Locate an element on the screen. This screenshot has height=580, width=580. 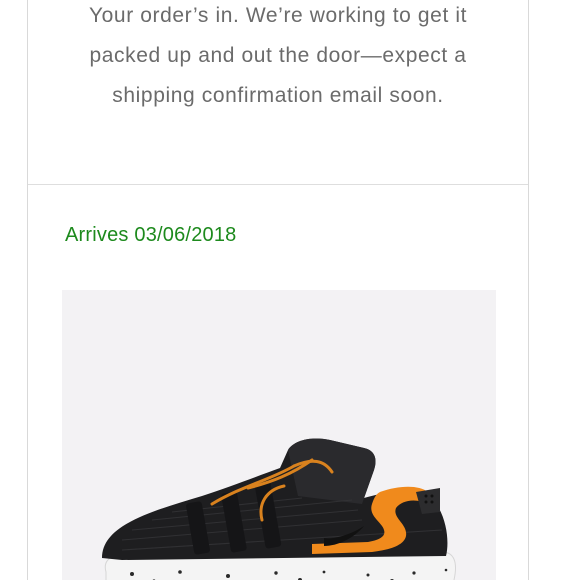
confirmation-line-3: shipping confirmation email soon. is located at coordinates (278, 95).